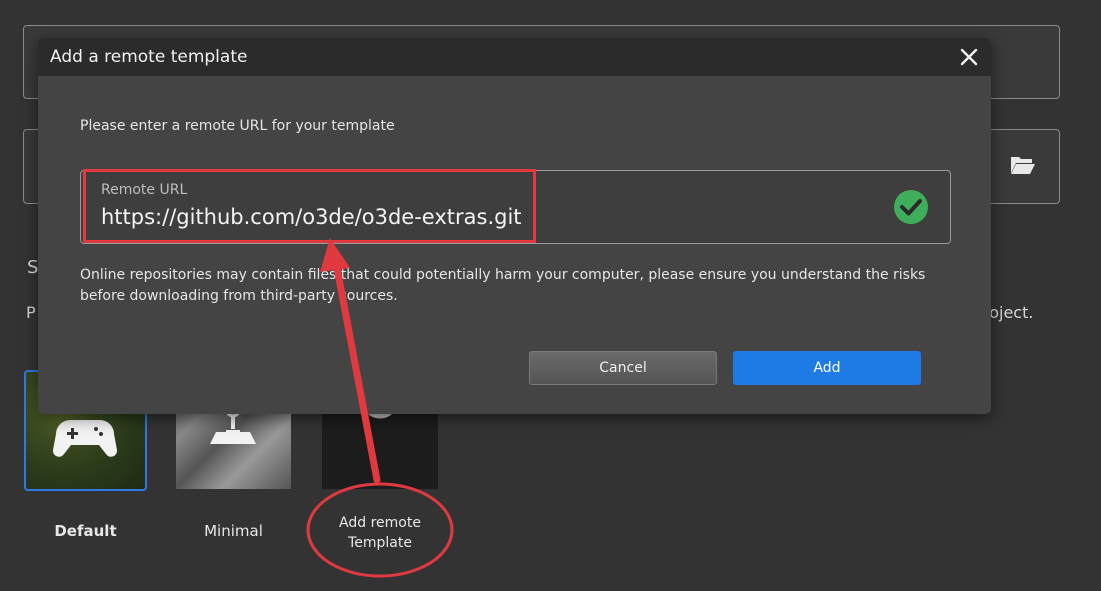  Describe the element at coordinates (380, 530) in the screenshot. I see `annotation-circle` at that location.